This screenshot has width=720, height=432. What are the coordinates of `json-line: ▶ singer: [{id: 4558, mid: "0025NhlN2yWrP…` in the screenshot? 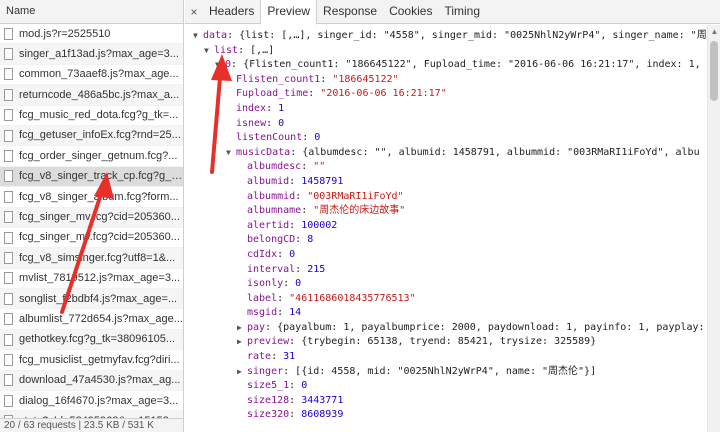 It's located at (446, 372).